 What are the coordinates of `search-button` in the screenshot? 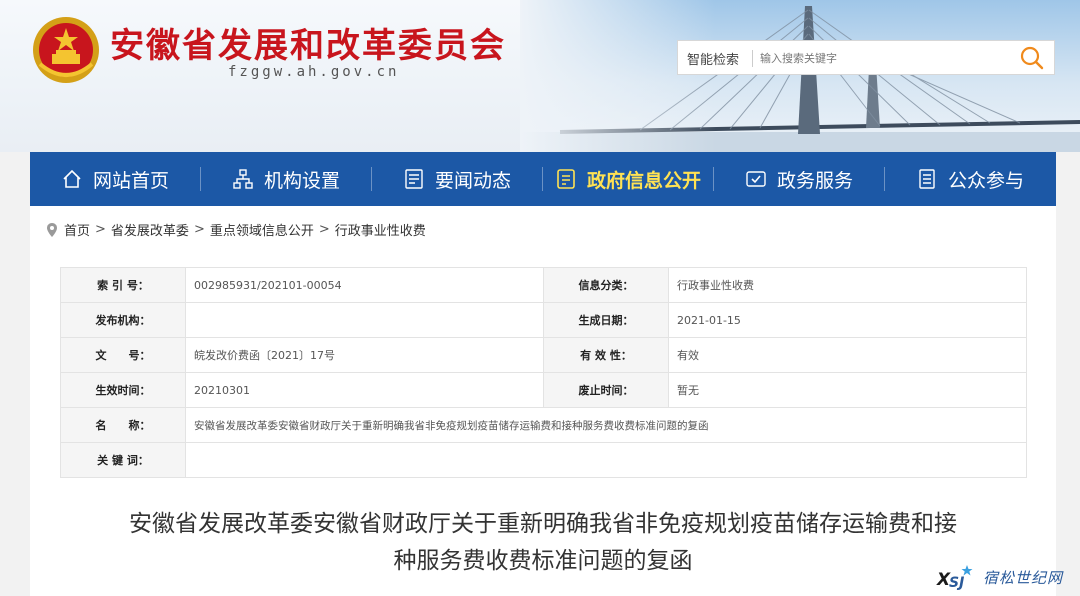 It's located at (1032, 58).